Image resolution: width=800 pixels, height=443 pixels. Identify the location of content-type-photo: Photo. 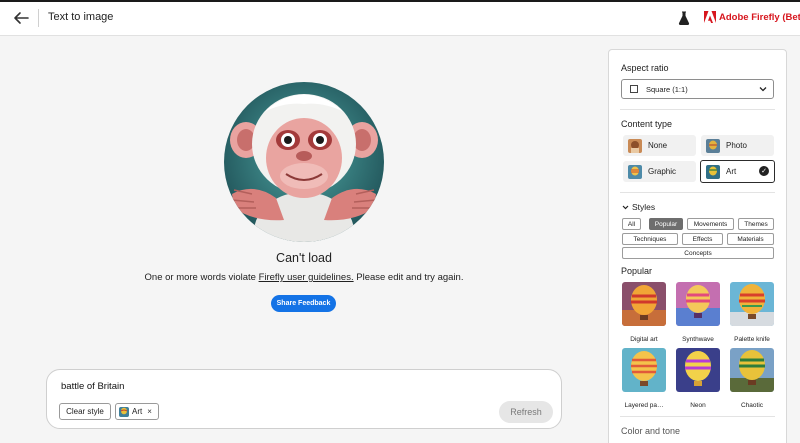
(737, 145).